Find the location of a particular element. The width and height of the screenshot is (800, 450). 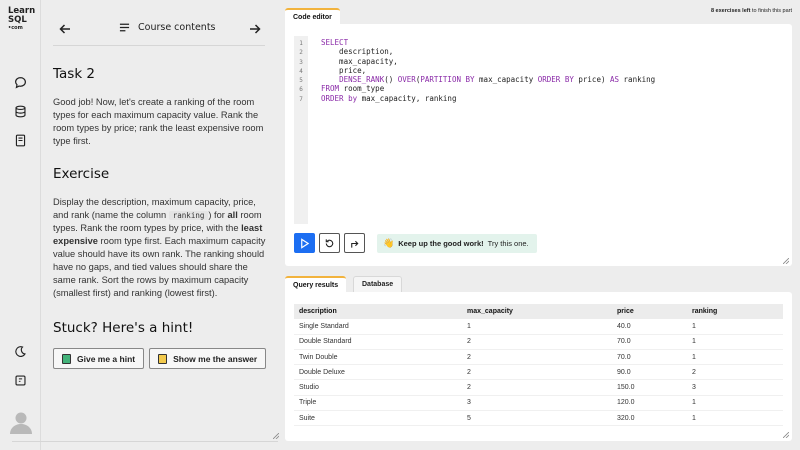

table-cell: Single Standard is located at coordinates (324, 326).